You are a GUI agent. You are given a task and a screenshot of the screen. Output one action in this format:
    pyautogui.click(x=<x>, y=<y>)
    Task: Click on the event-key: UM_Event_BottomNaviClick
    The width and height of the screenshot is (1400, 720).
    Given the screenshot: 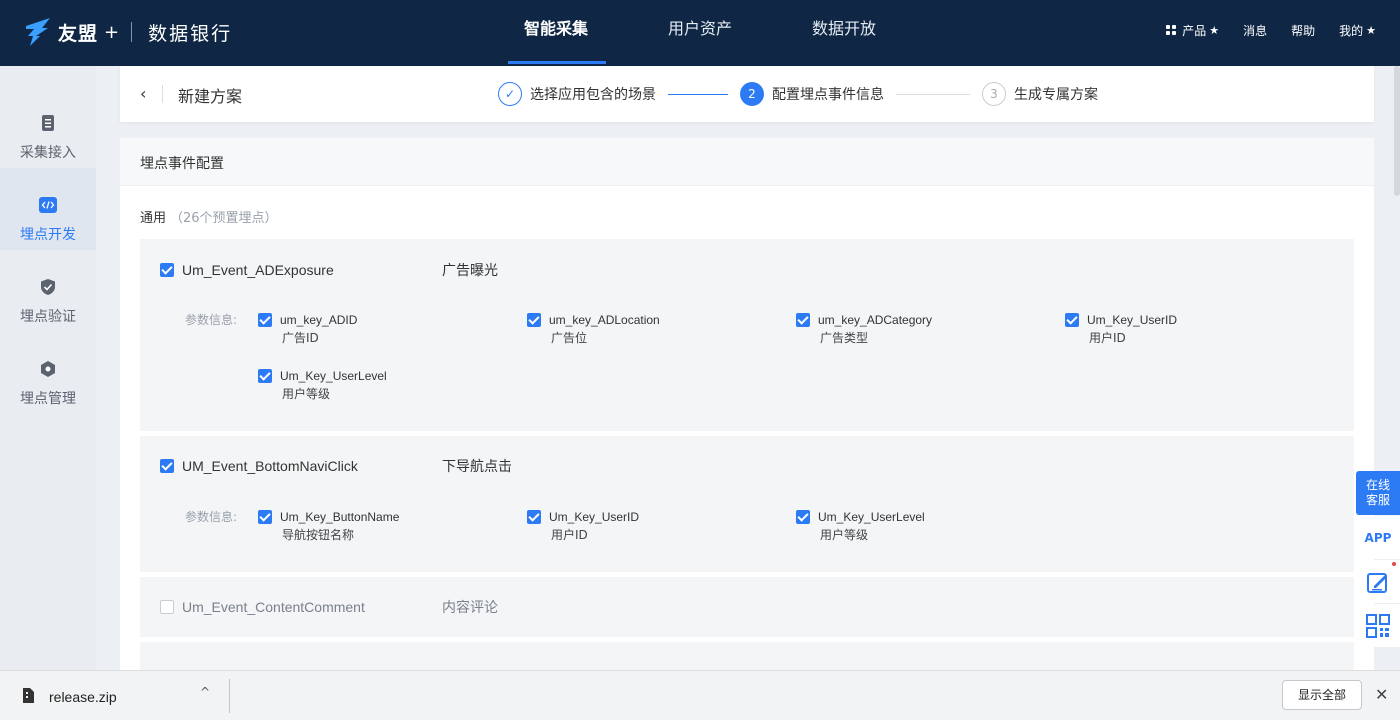 What is the action you would take?
    pyautogui.click(x=270, y=466)
    